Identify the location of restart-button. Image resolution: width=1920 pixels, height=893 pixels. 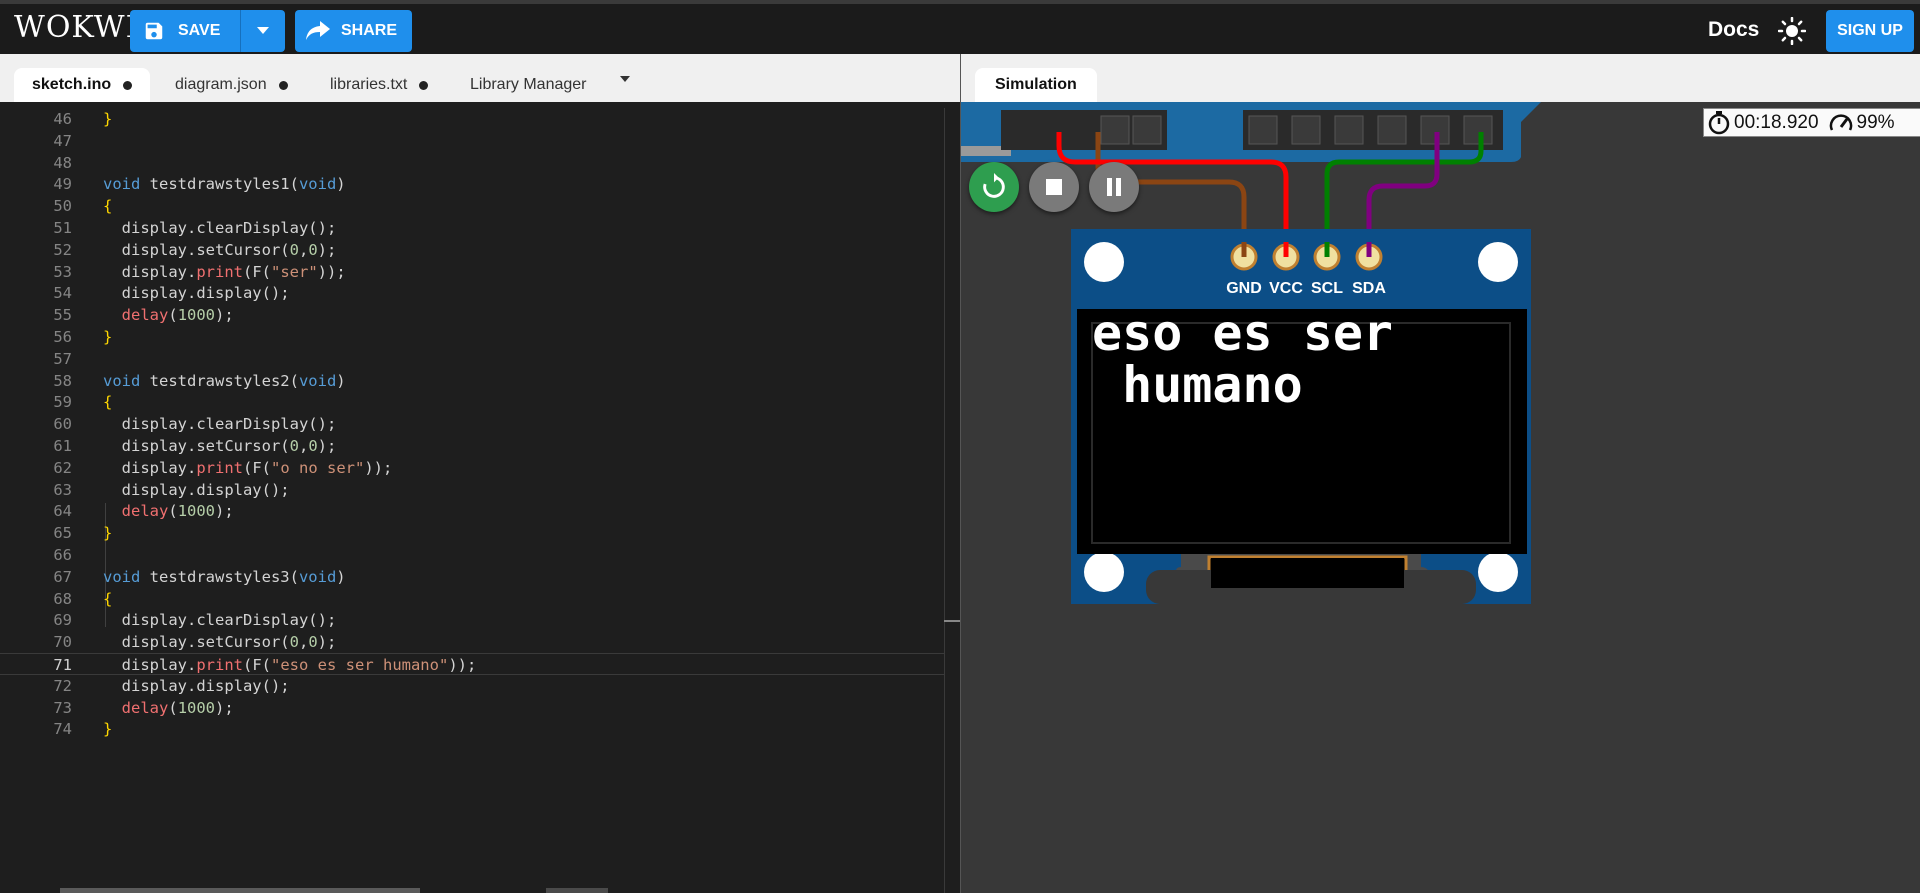
(994, 187).